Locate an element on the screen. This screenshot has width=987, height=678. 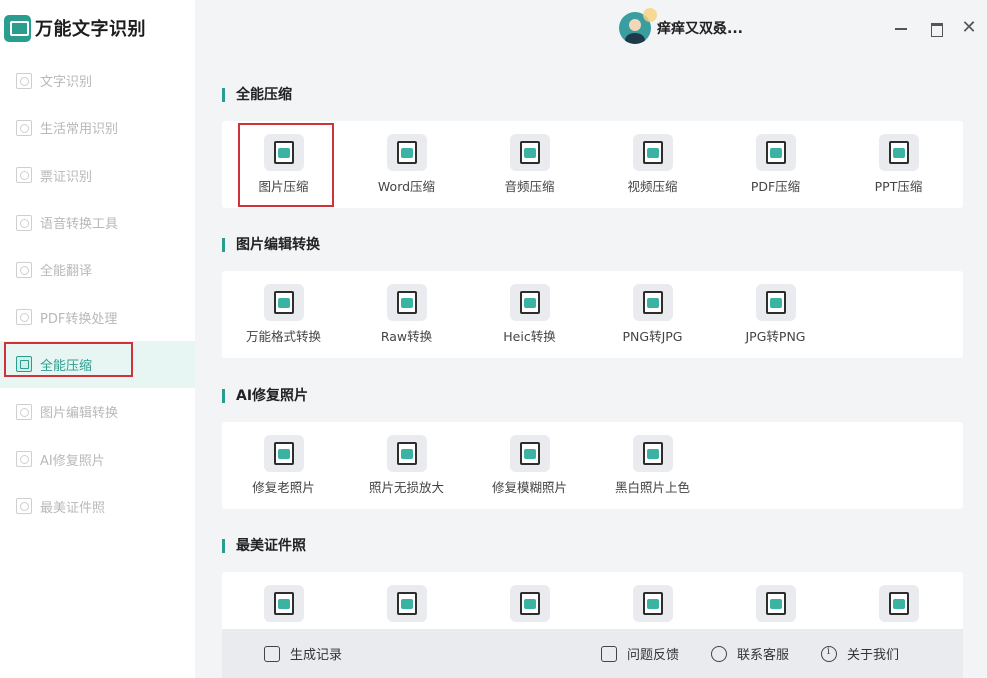
sidebar-item-label: 票证识别 is located at coordinates (66, 177).